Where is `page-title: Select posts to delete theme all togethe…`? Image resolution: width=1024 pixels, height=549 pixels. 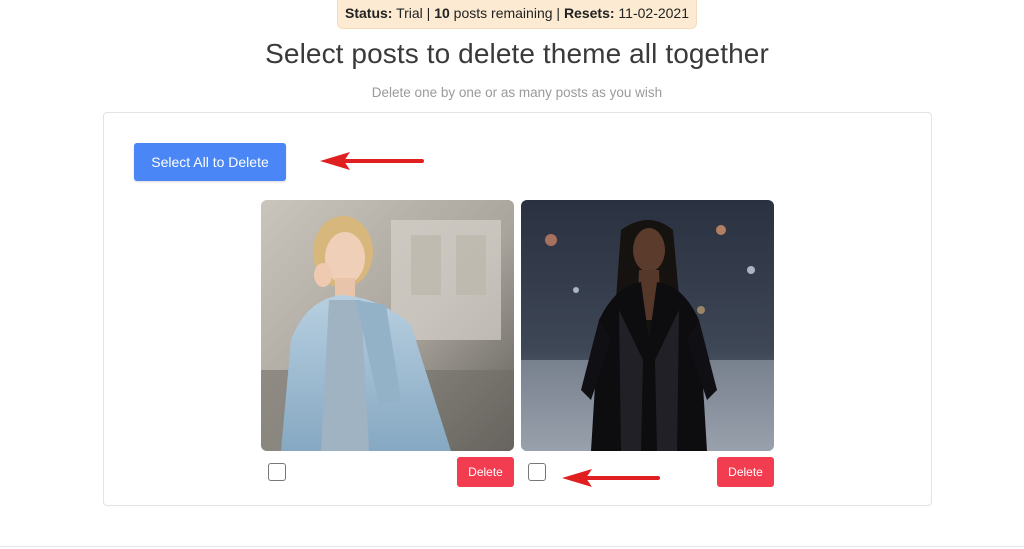
page-title: Select posts to delete theme all togethe… is located at coordinates (517, 53).